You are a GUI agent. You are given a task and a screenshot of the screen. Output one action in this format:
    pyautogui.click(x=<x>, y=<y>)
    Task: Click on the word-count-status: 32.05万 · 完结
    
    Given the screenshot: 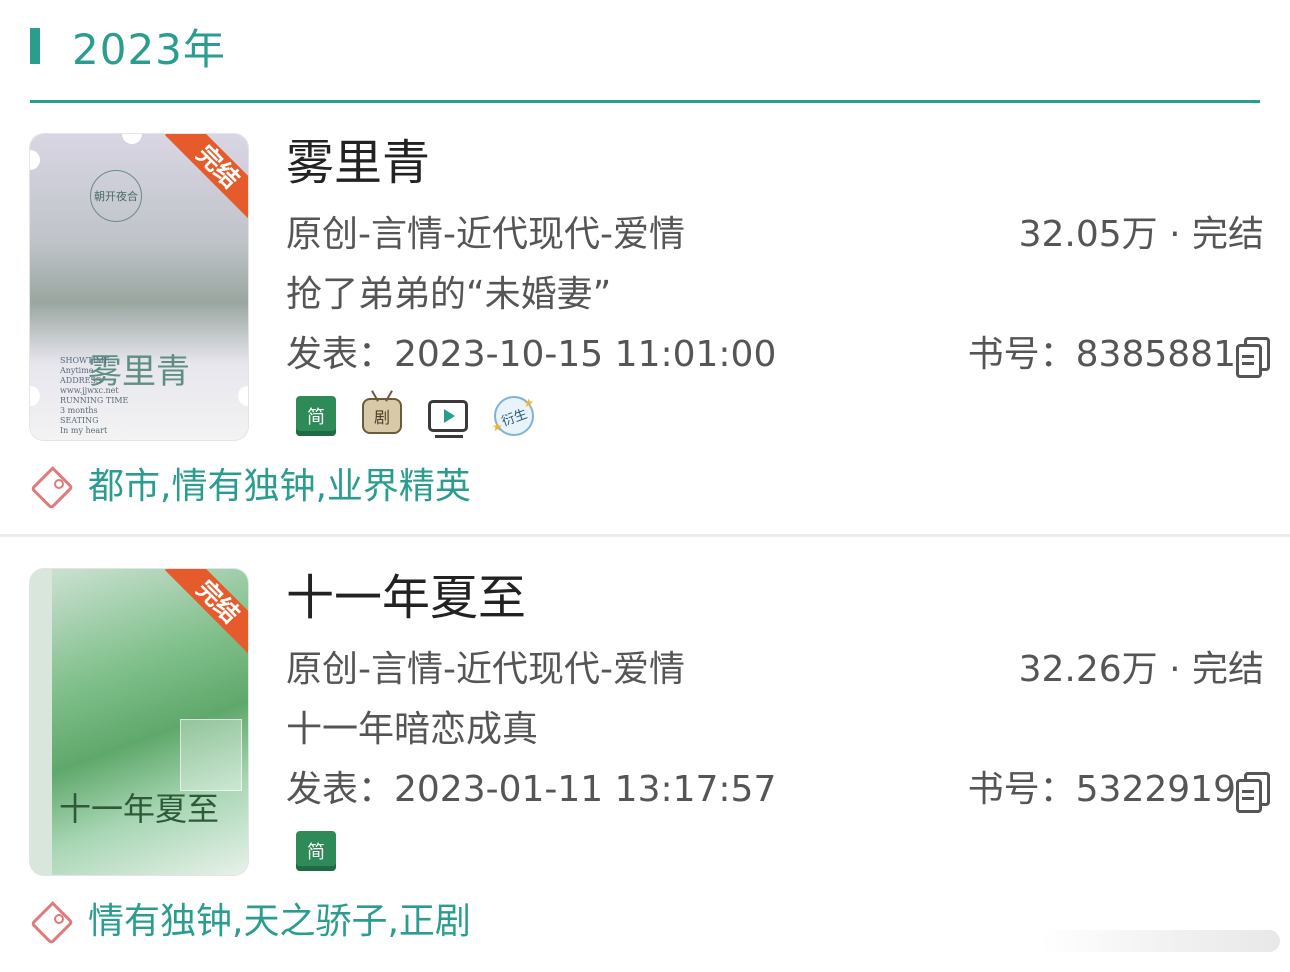 What is the action you would take?
    pyautogui.click(x=1141, y=234)
    